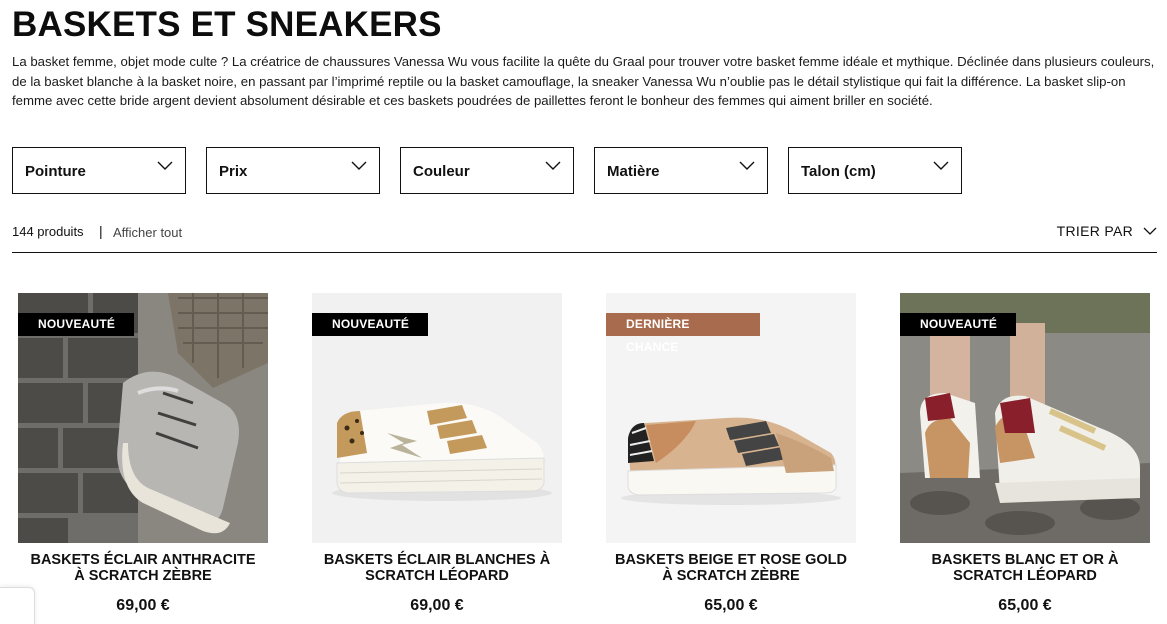  What do you see at coordinates (99, 170) in the screenshot?
I see `filter-size-dropdown: Pointure` at bounding box center [99, 170].